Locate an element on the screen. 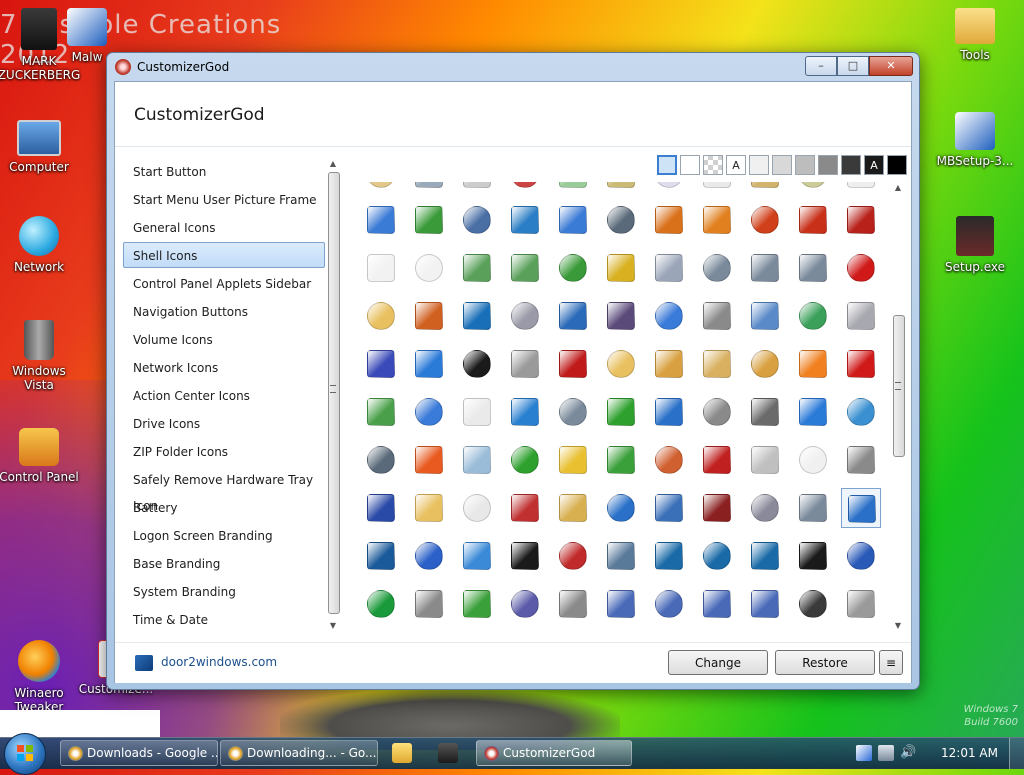  category-item: Base Branding is located at coordinates (224, 563).